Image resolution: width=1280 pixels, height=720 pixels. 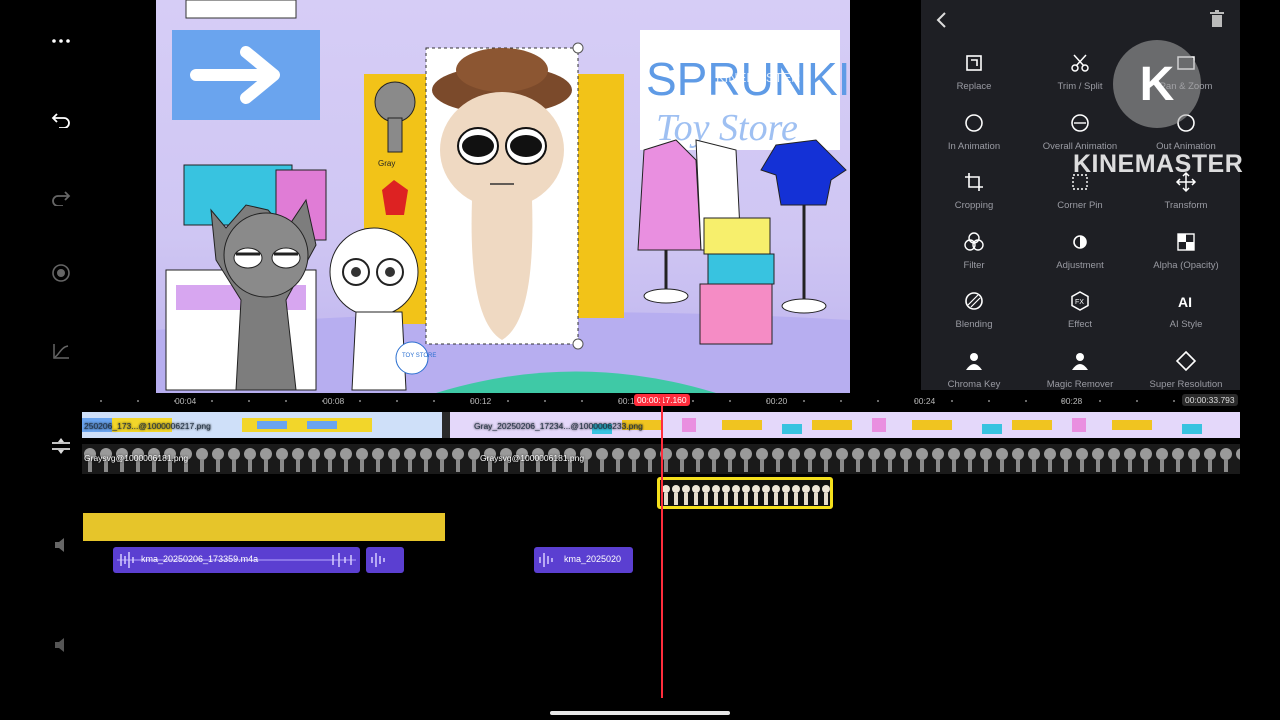 What do you see at coordinates (1080, 242) in the screenshot?
I see `adjustment-icon` at bounding box center [1080, 242].